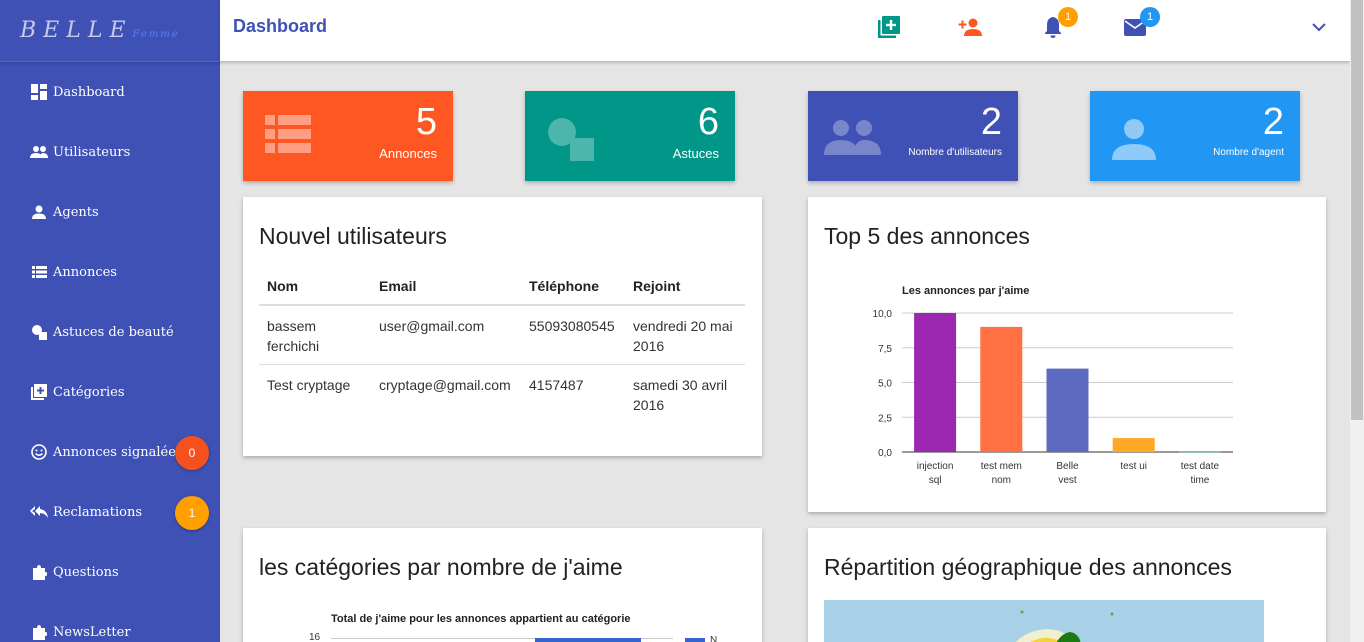 The height and width of the screenshot is (642, 1364). What do you see at coordinates (885, 453) in the screenshot?
I see `y-tick-label: 0,0` at bounding box center [885, 453].